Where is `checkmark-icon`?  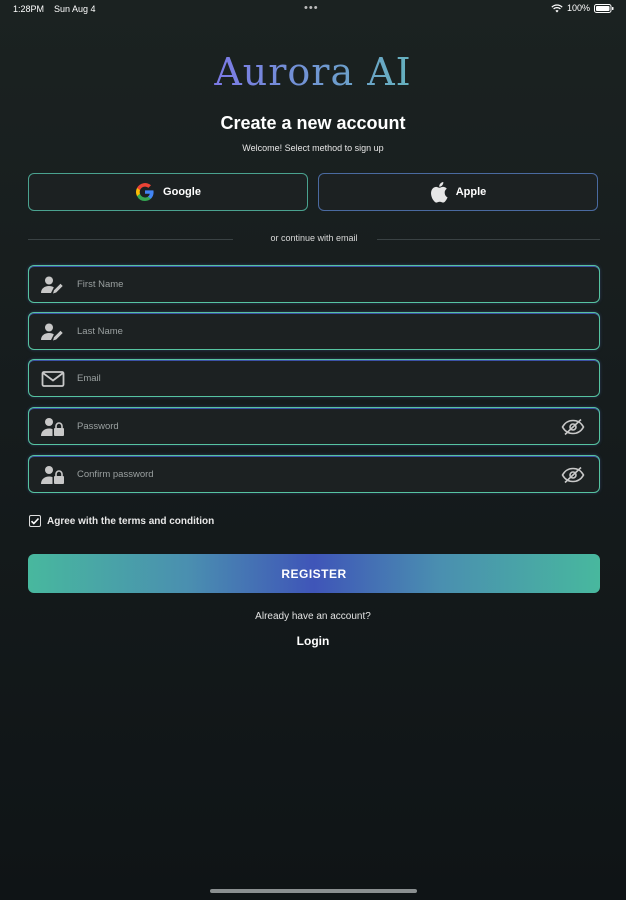
checkmark-icon is located at coordinates (35, 521).